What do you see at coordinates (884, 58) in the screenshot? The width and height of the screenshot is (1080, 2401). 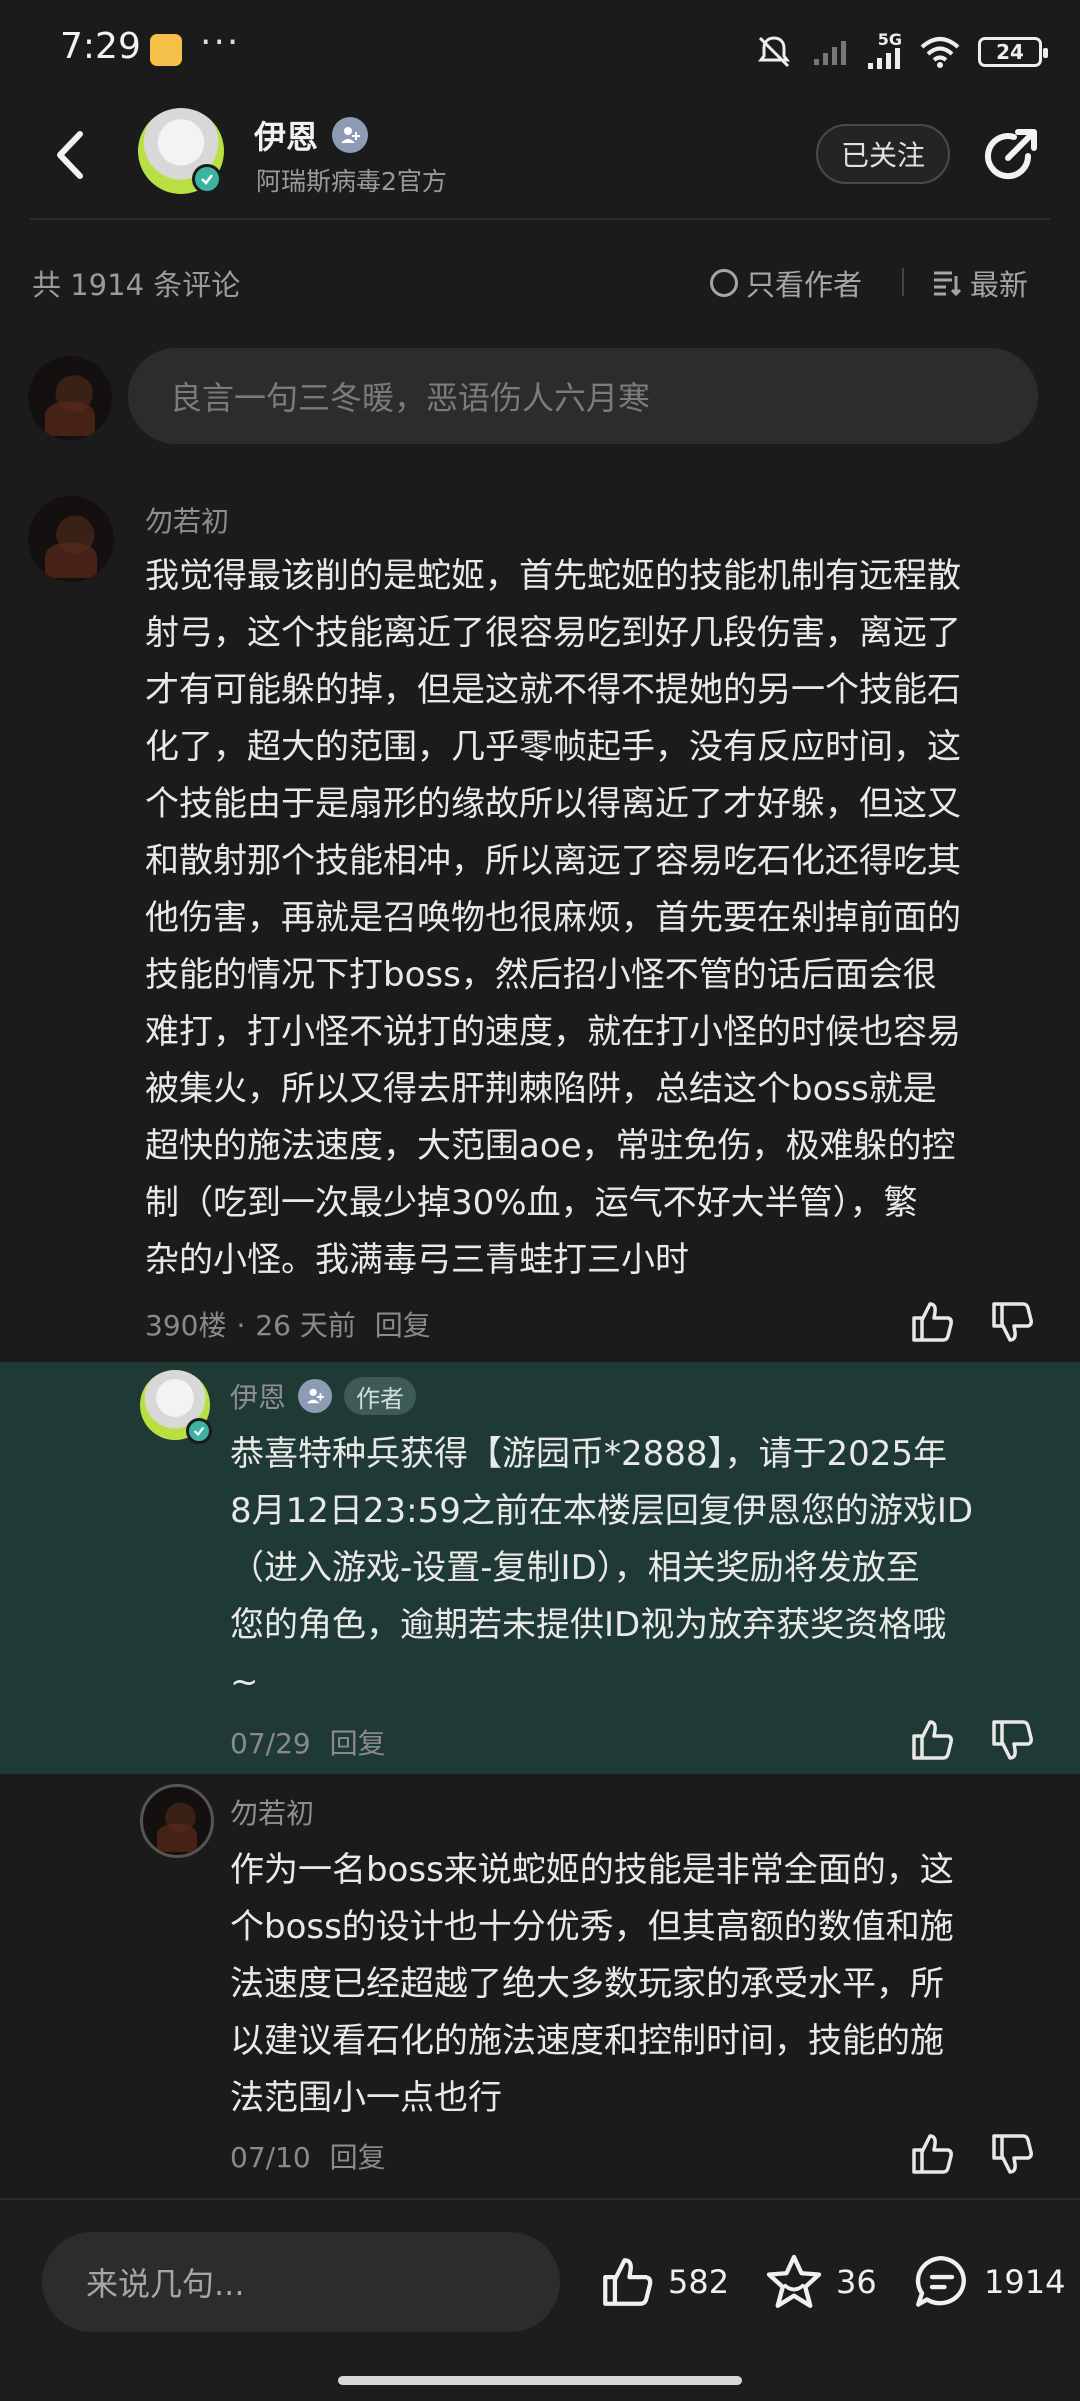 I see `signal-icon` at bounding box center [884, 58].